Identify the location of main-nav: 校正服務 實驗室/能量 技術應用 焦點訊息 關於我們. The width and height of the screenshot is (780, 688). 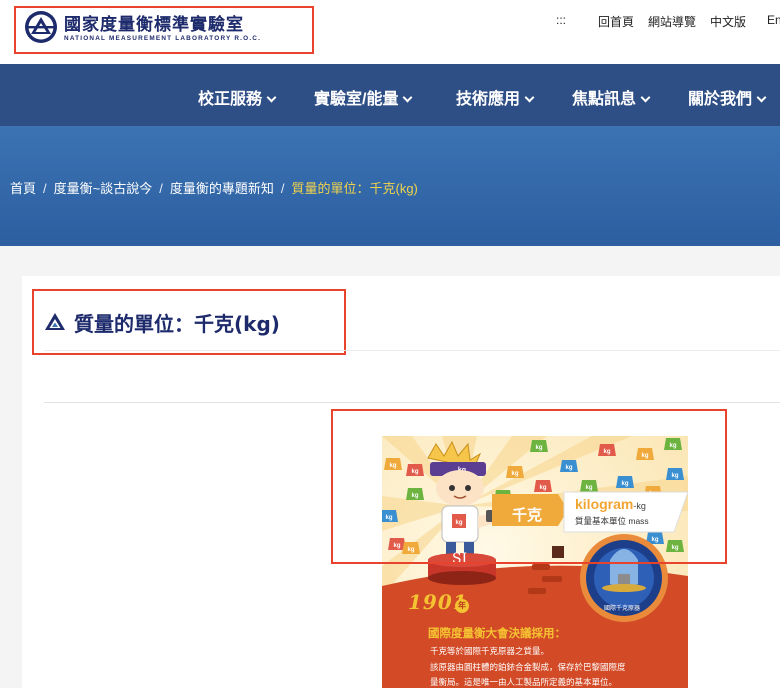
(390, 95).